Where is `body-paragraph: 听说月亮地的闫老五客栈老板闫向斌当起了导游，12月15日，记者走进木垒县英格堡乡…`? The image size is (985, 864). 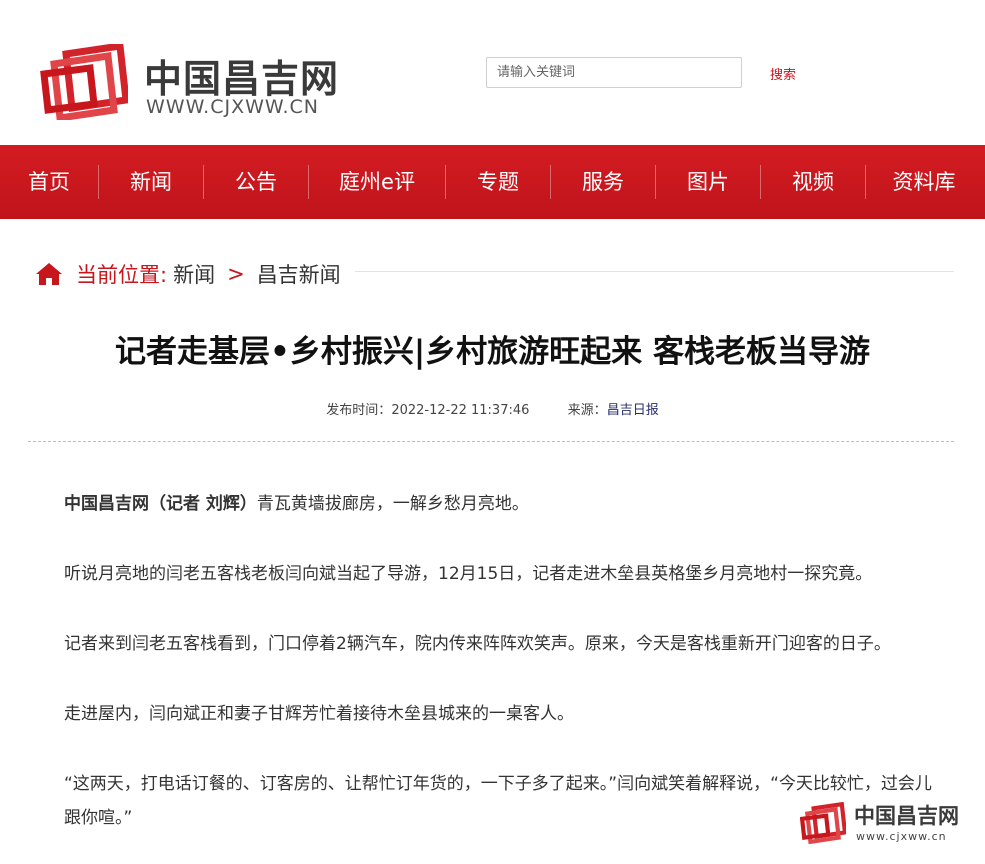 body-paragraph: 听说月亮地的闫老五客栈老板闫向斌当起了导游，12月15日，记者走进木垒县英格堡乡… is located at coordinates (468, 574).